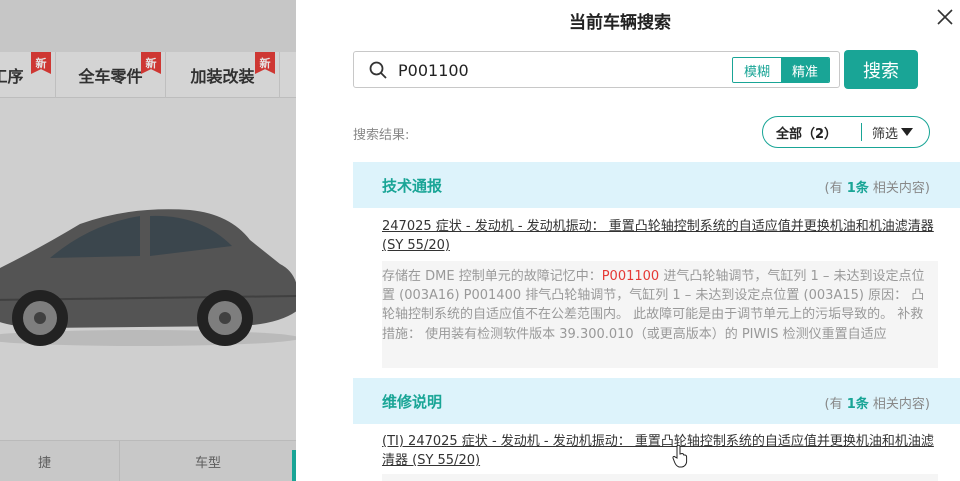 The width and height of the screenshot is (960, 481). I want to click on exact-mode-button: 精准, so click(805, 70).